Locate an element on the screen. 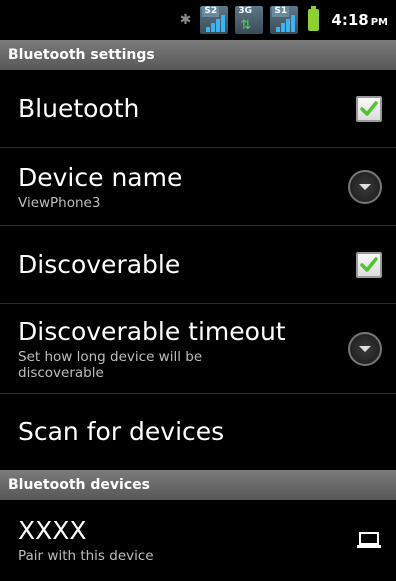 Image resolution: width=396 pixels, height=581 pixels. laptop-icon is located at coordinates (369, 540).